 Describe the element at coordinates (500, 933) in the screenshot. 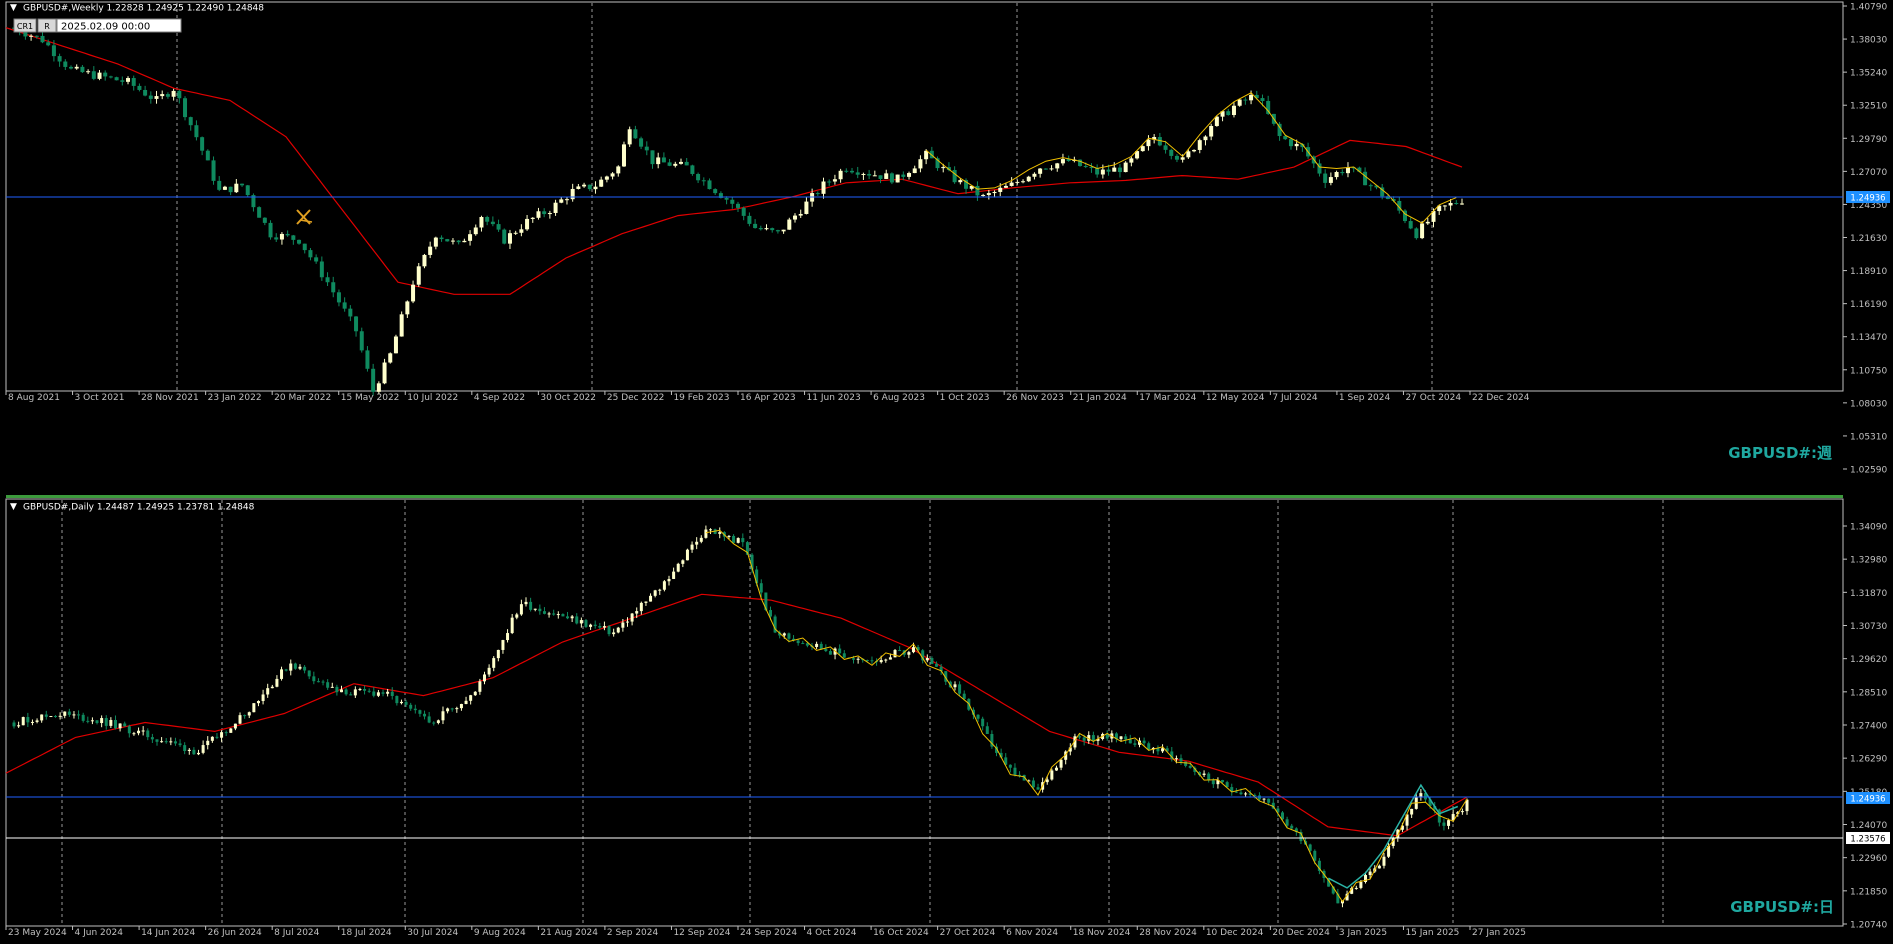

I see `x-tick-label: 9 Aug 2024` at that location.